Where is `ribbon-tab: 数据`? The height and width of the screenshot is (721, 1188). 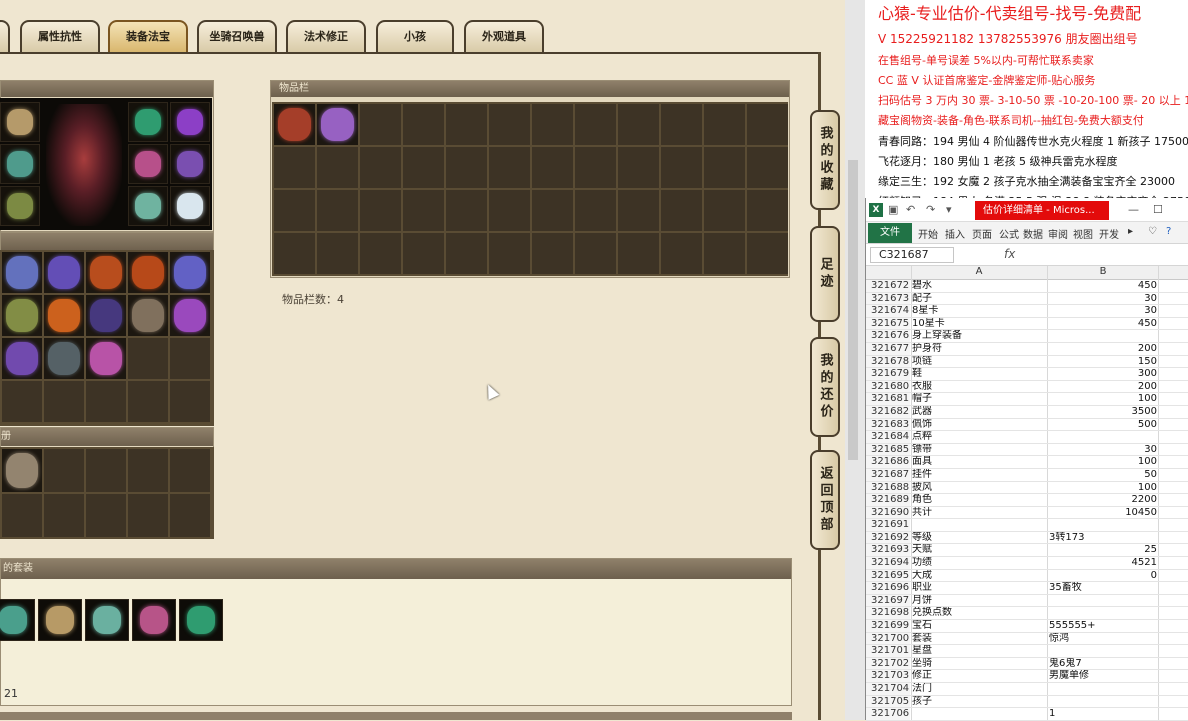 ribbon-tab: 数据 is located at coordinates (1033, 233).